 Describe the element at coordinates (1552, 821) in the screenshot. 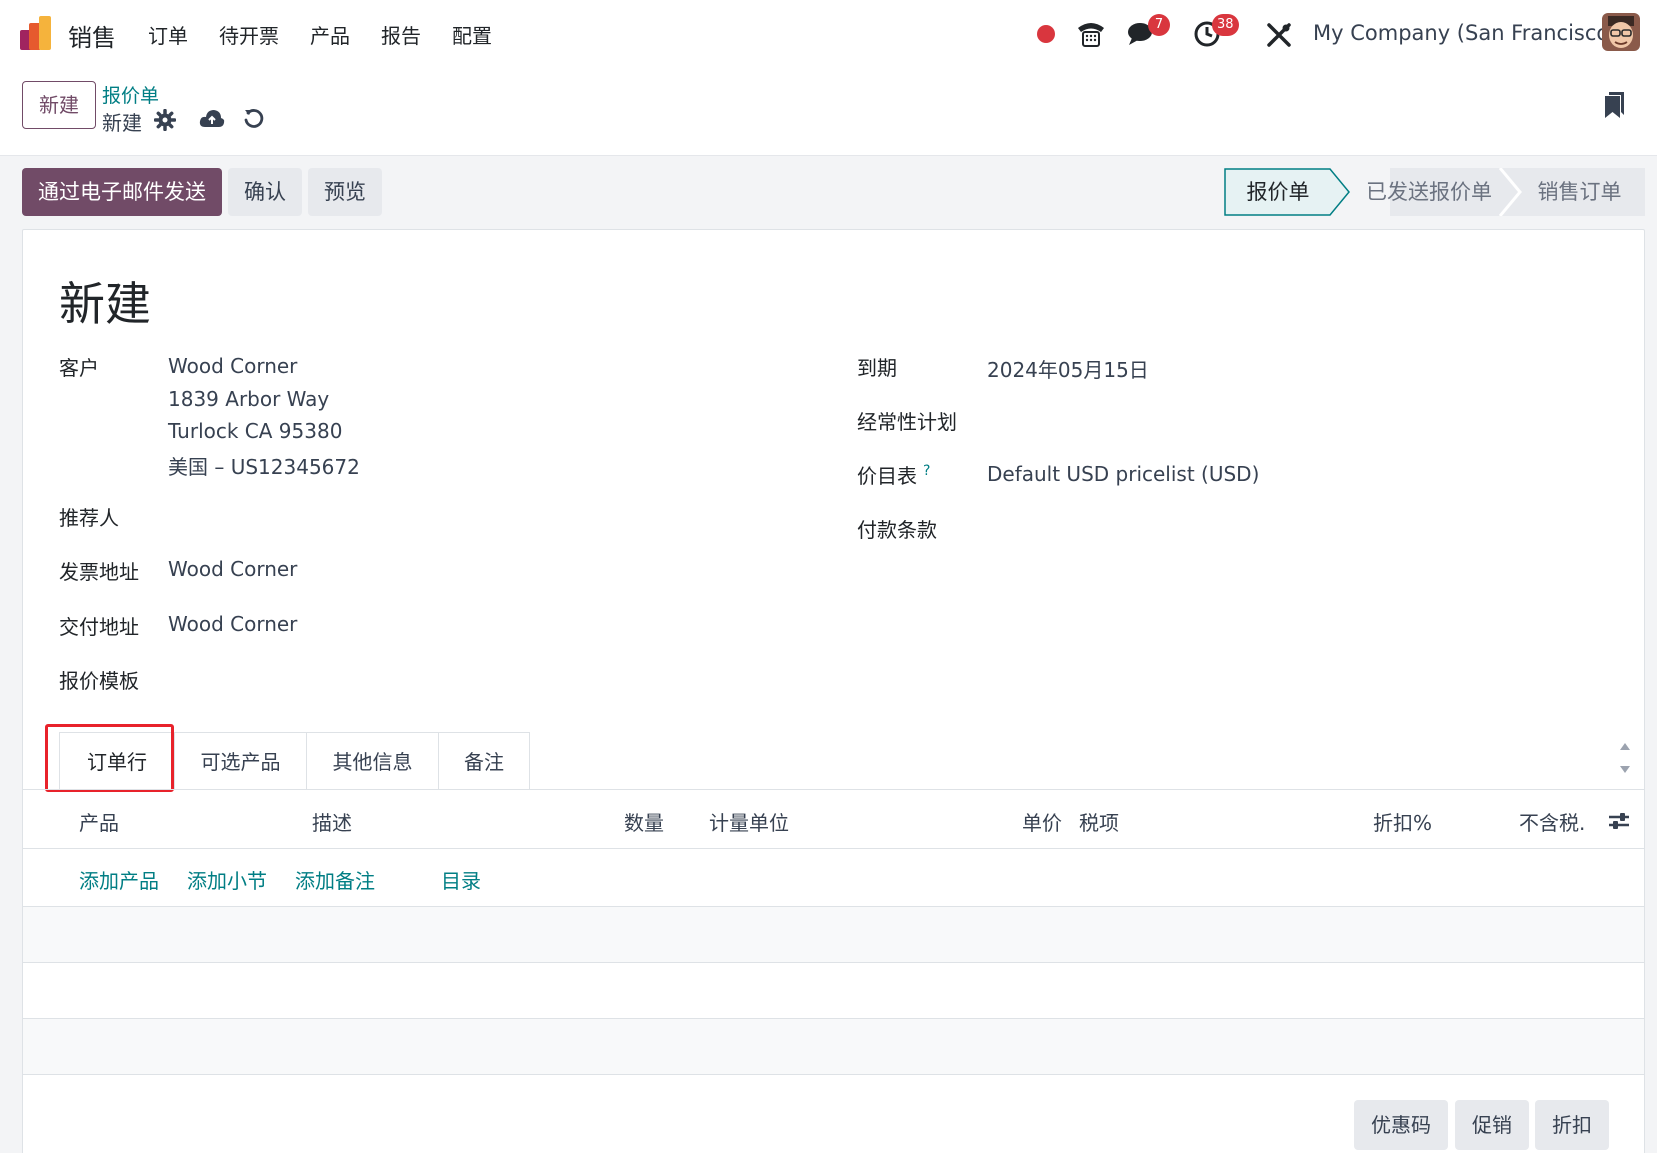

I see `column-subtotal: 不含税.` at that location.